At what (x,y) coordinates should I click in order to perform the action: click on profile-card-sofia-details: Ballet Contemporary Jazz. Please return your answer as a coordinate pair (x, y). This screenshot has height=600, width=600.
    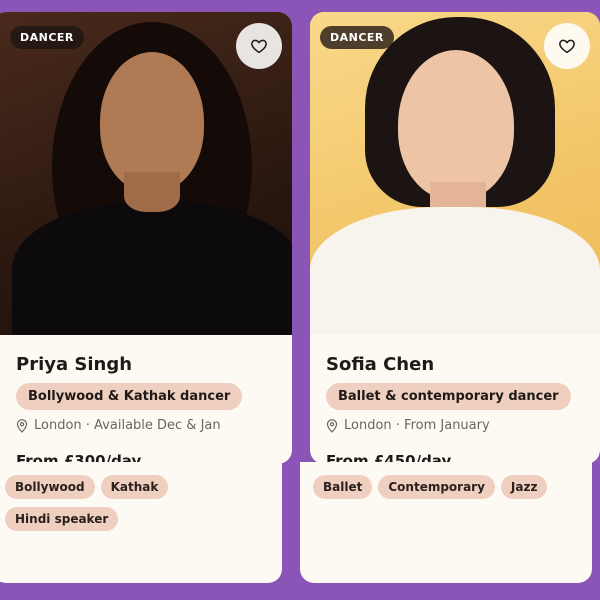
    Looking at the image, I should click on (446, 522).